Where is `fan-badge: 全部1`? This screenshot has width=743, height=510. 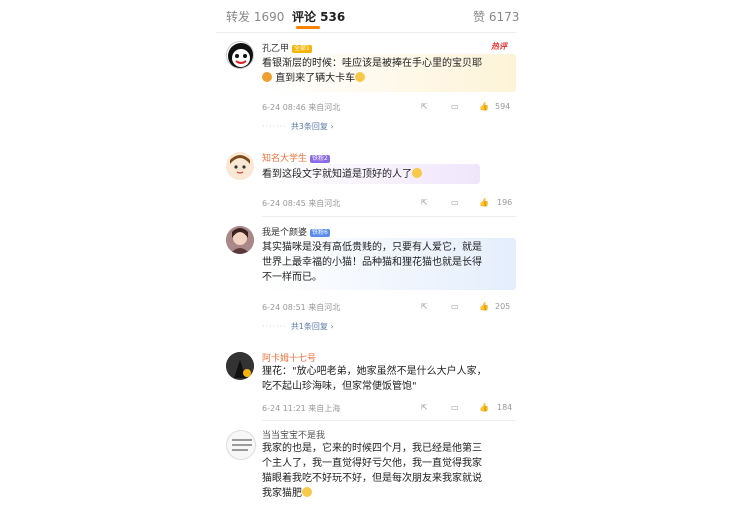
fan-badge: 全部1 is located at coordinates (302, 49).